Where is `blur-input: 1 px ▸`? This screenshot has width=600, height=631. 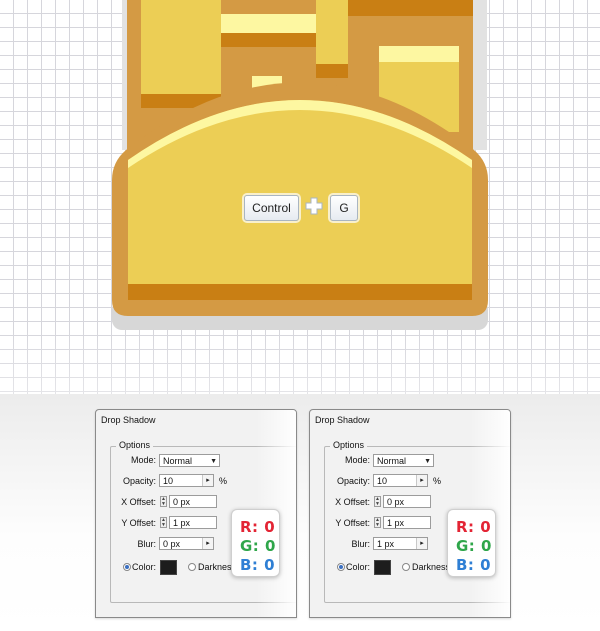
blur-input: 1 px ▸ is located at coordinates (400, 543).